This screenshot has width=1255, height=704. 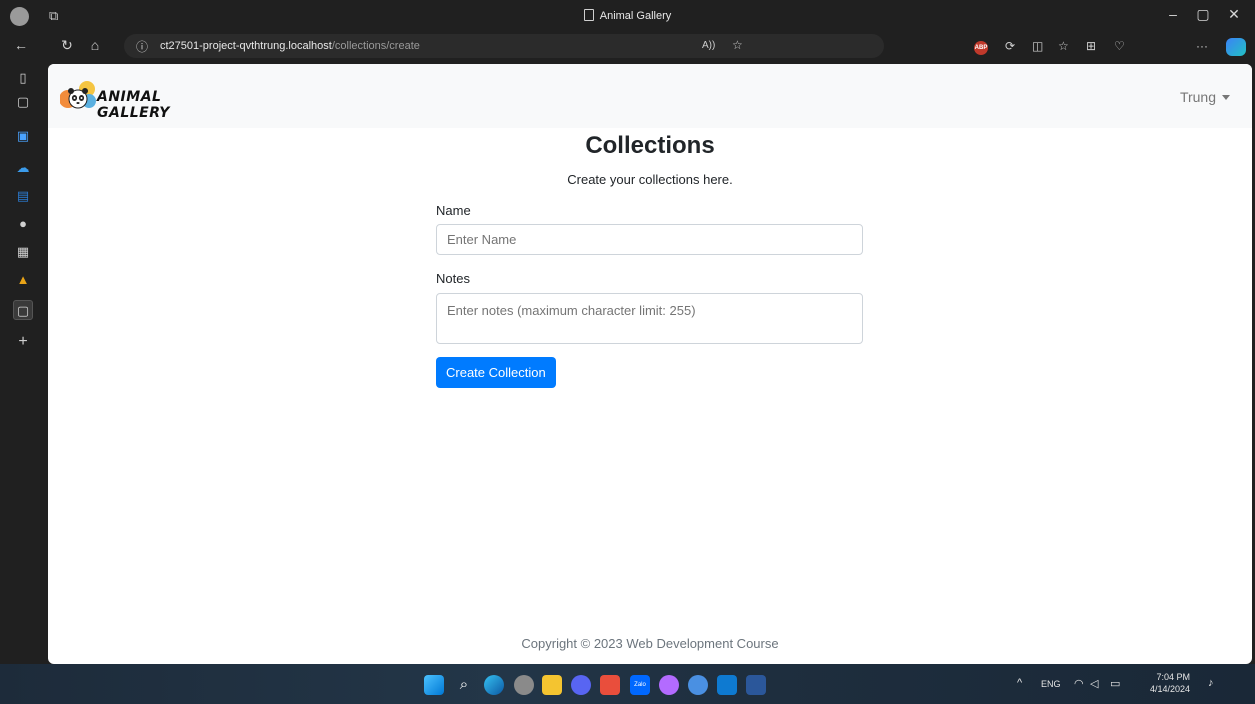 I want to click on close-button: ✕, so click(x=1234, y=14).